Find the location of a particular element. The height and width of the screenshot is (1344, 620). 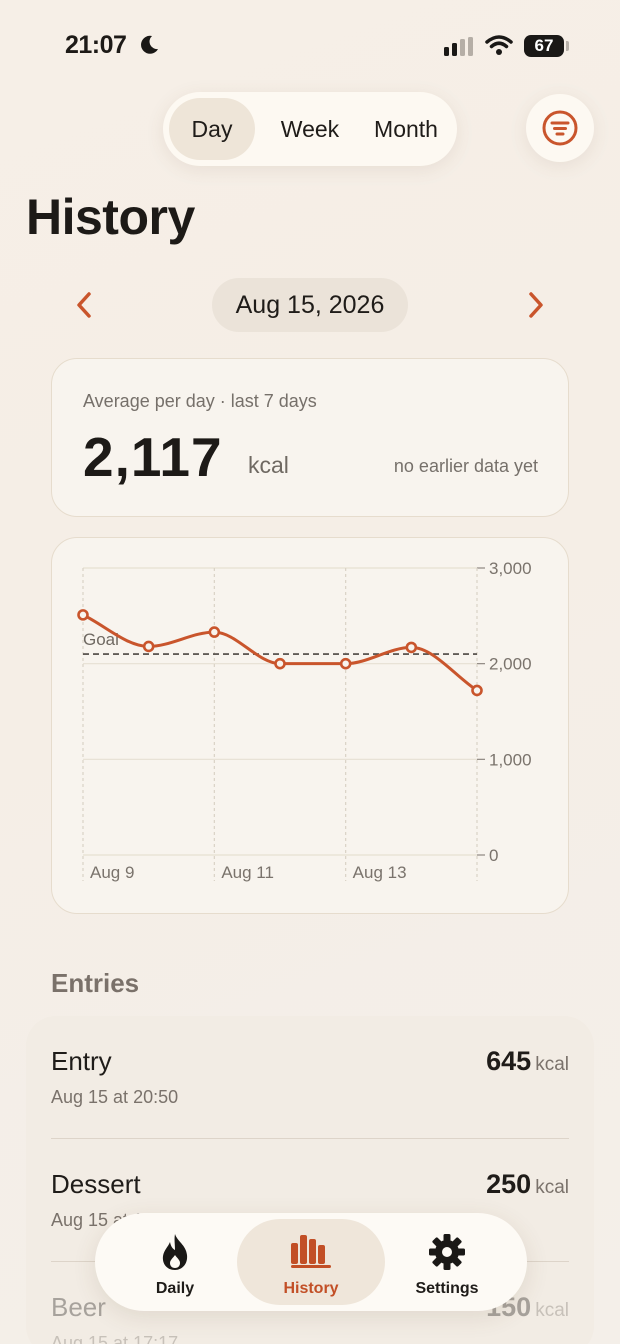

y-tick-label: 2,000 is located at coordinates (510, 664).